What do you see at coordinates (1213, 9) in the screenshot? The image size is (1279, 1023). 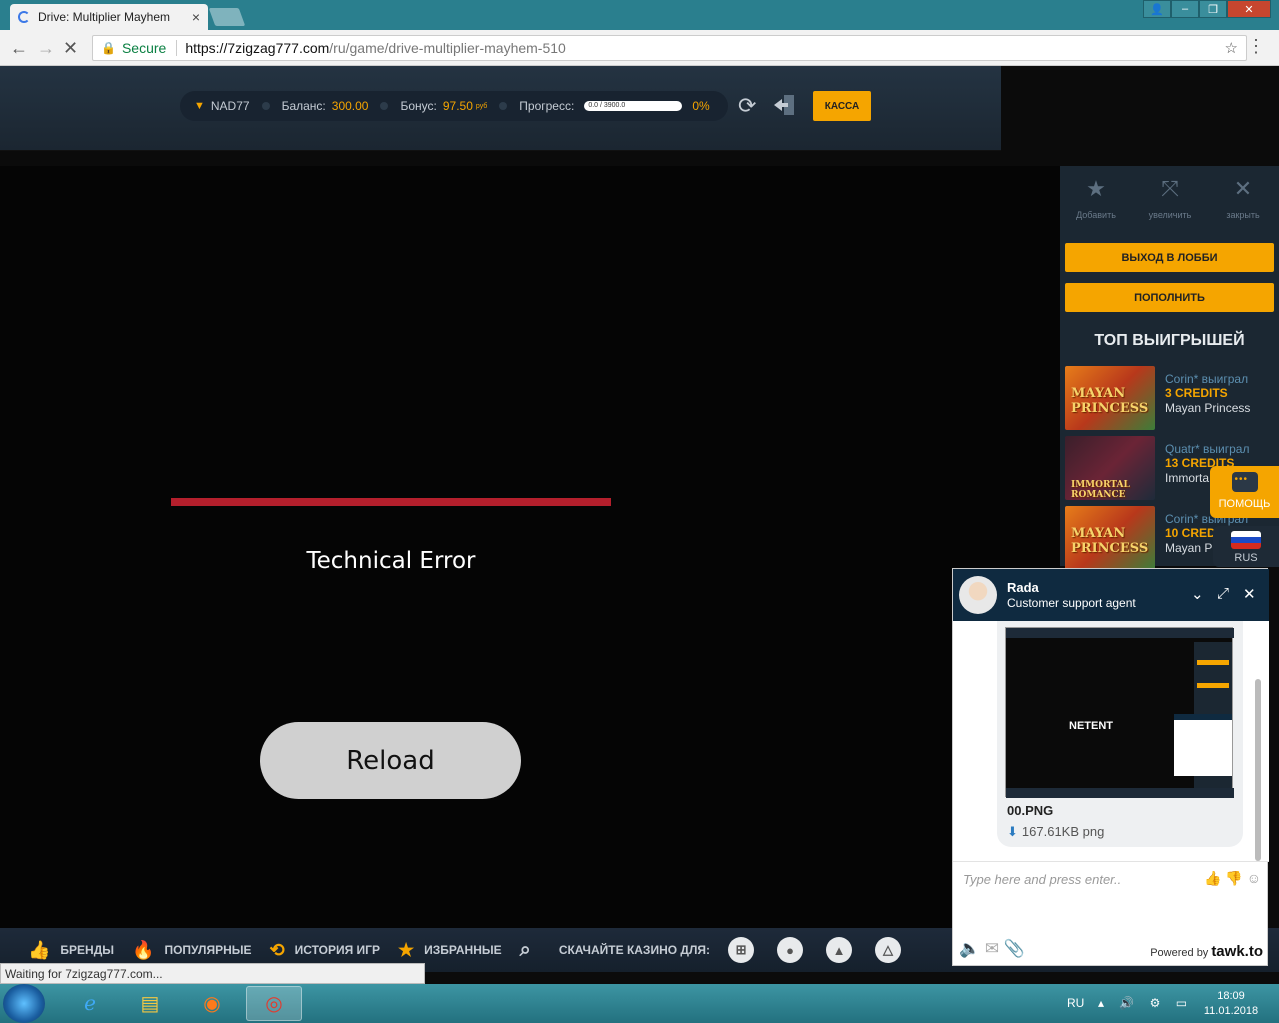 I see `restore-button: ❐` at bounding box center [1213, 9].